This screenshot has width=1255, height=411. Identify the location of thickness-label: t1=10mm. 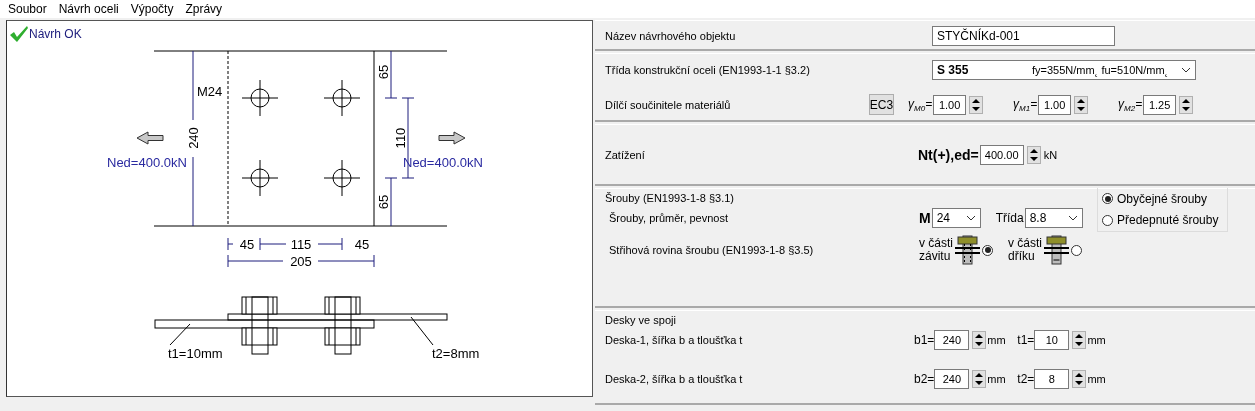
(195, 353).